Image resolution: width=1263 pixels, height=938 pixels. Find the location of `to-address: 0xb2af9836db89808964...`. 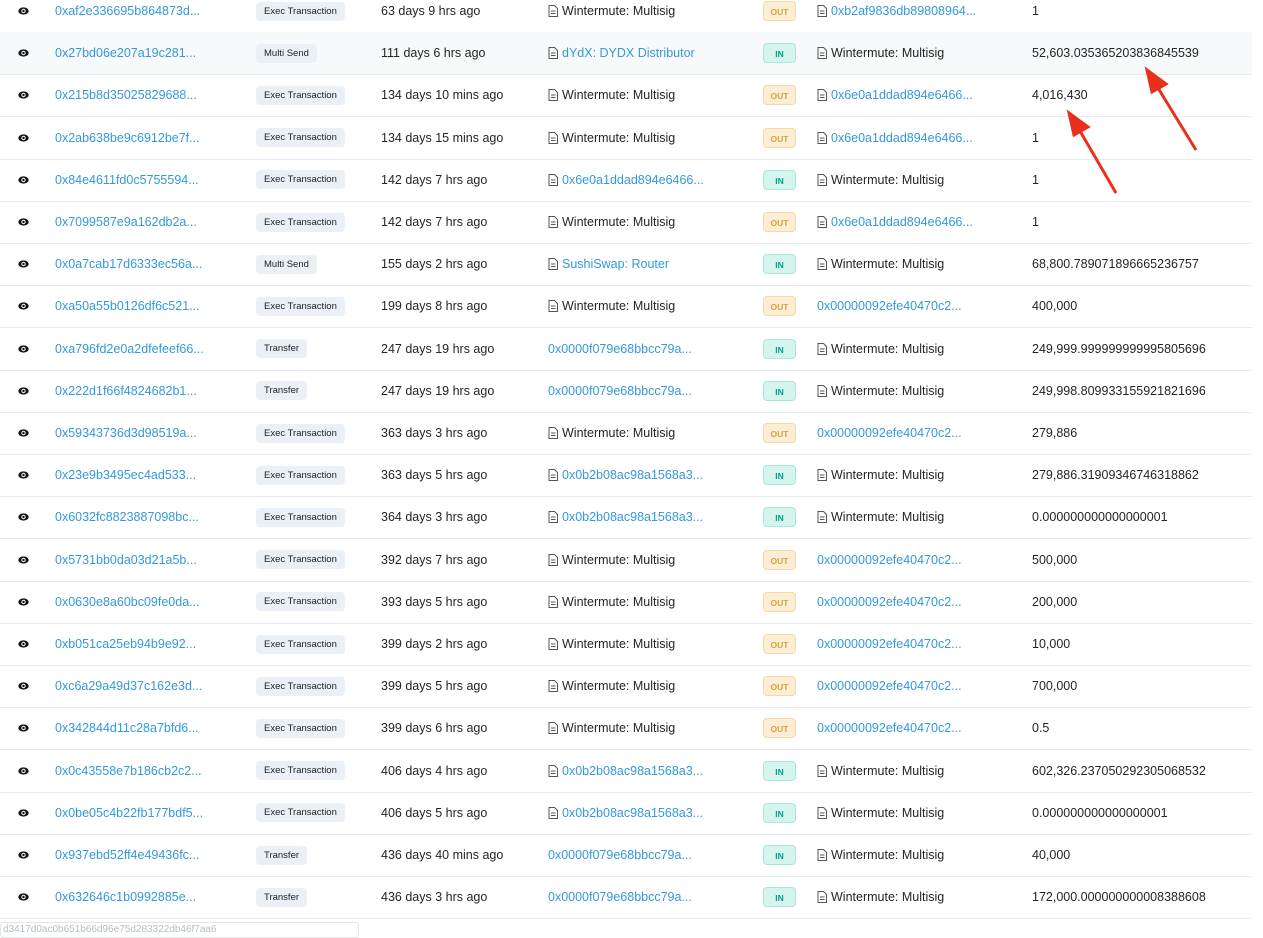

to-address: 0xb2af9836db89808964... is located at coordinates (903, 11).